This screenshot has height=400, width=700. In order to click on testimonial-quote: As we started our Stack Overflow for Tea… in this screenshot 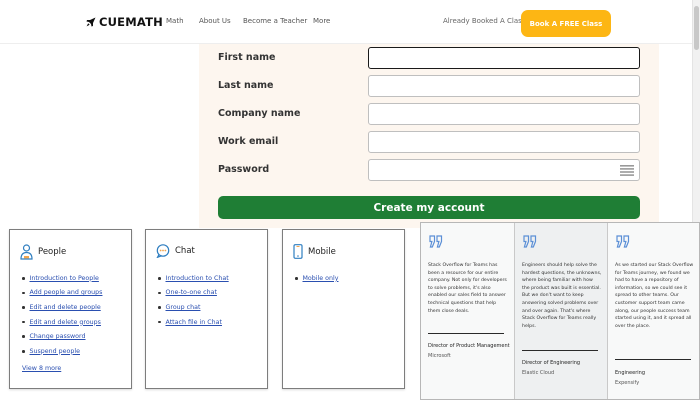, I will do `click(654, 296)`.